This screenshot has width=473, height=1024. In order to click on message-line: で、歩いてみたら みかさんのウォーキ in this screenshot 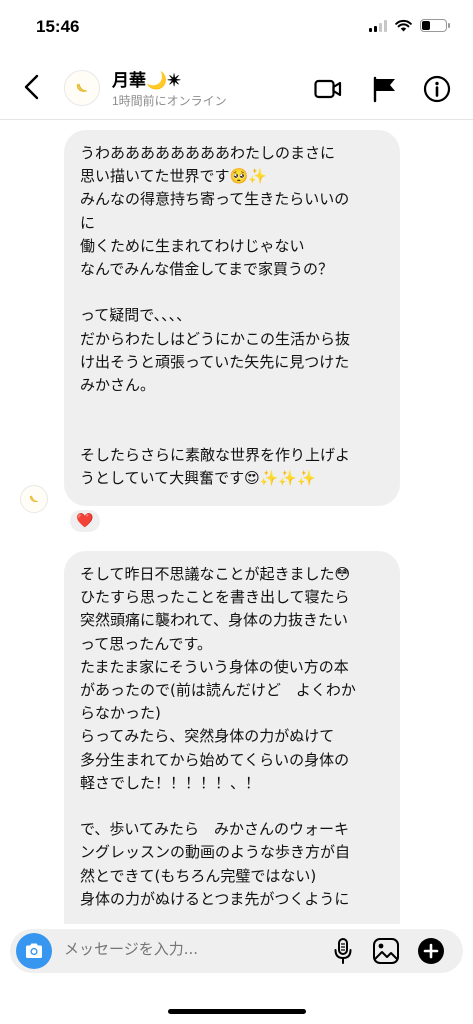, I will do `click(214, 829)`.